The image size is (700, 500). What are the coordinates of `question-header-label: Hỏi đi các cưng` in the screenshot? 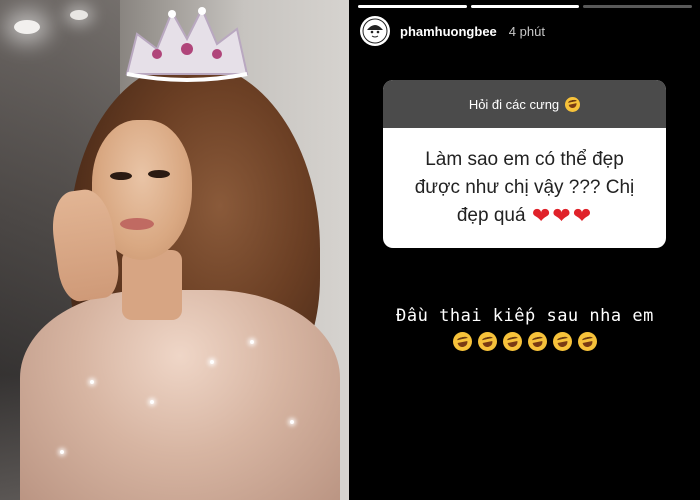 It's located at (514, 104).